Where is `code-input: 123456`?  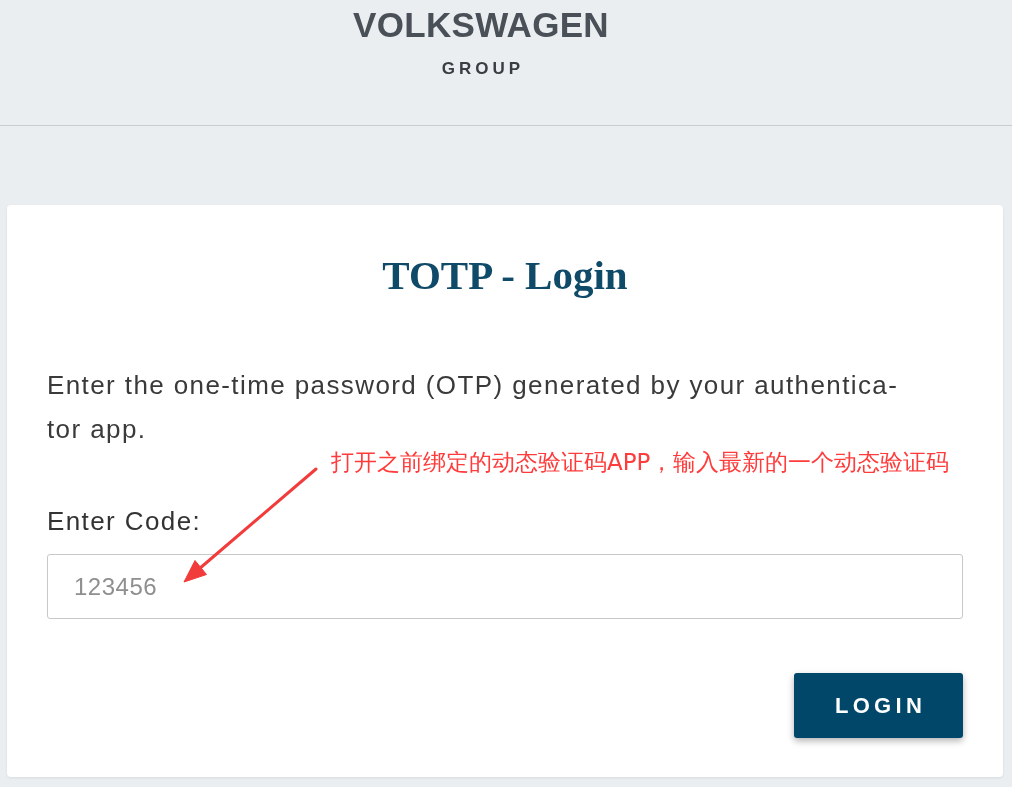
code-input: 123456 is located at coordinates (505, 586).